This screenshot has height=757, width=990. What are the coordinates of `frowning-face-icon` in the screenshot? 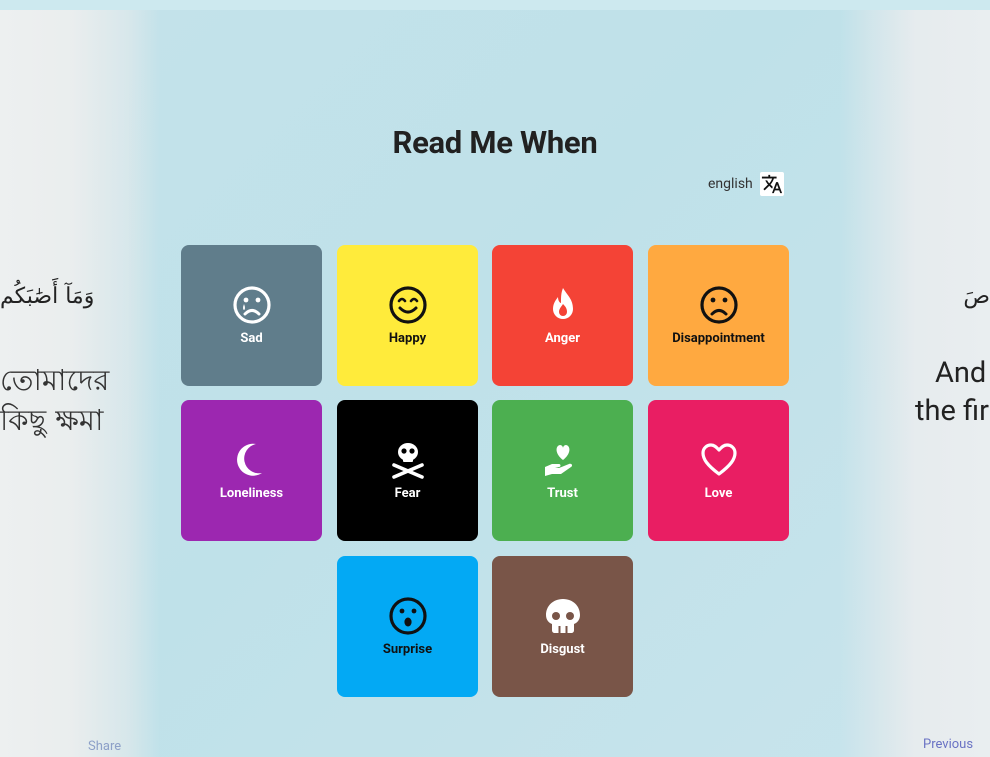 It's located at (719, 305).